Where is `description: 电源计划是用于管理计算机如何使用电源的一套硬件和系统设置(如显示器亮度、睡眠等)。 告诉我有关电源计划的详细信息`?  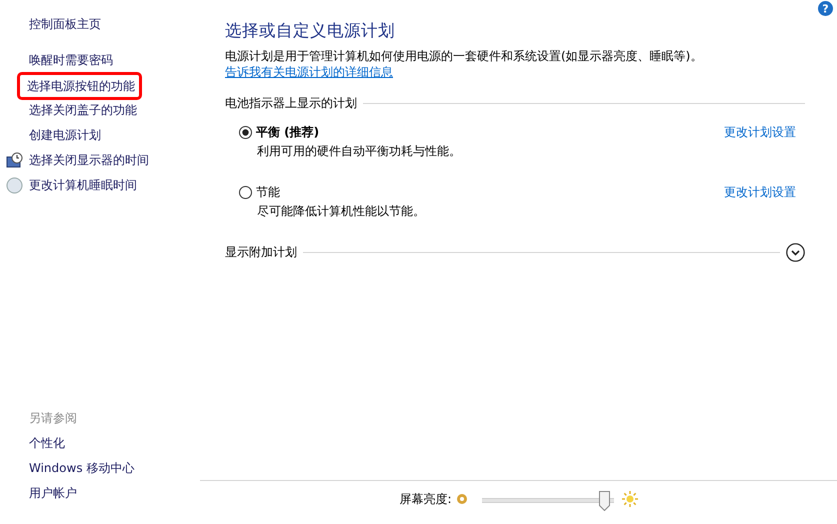
description: 电源计划是用于管理计算机如何使用电源的一套硬件和系统设置(如显示器亮度、睡眠等)。 告诉我有关电源计划的详细信息 is located at coordinates (464, 64).